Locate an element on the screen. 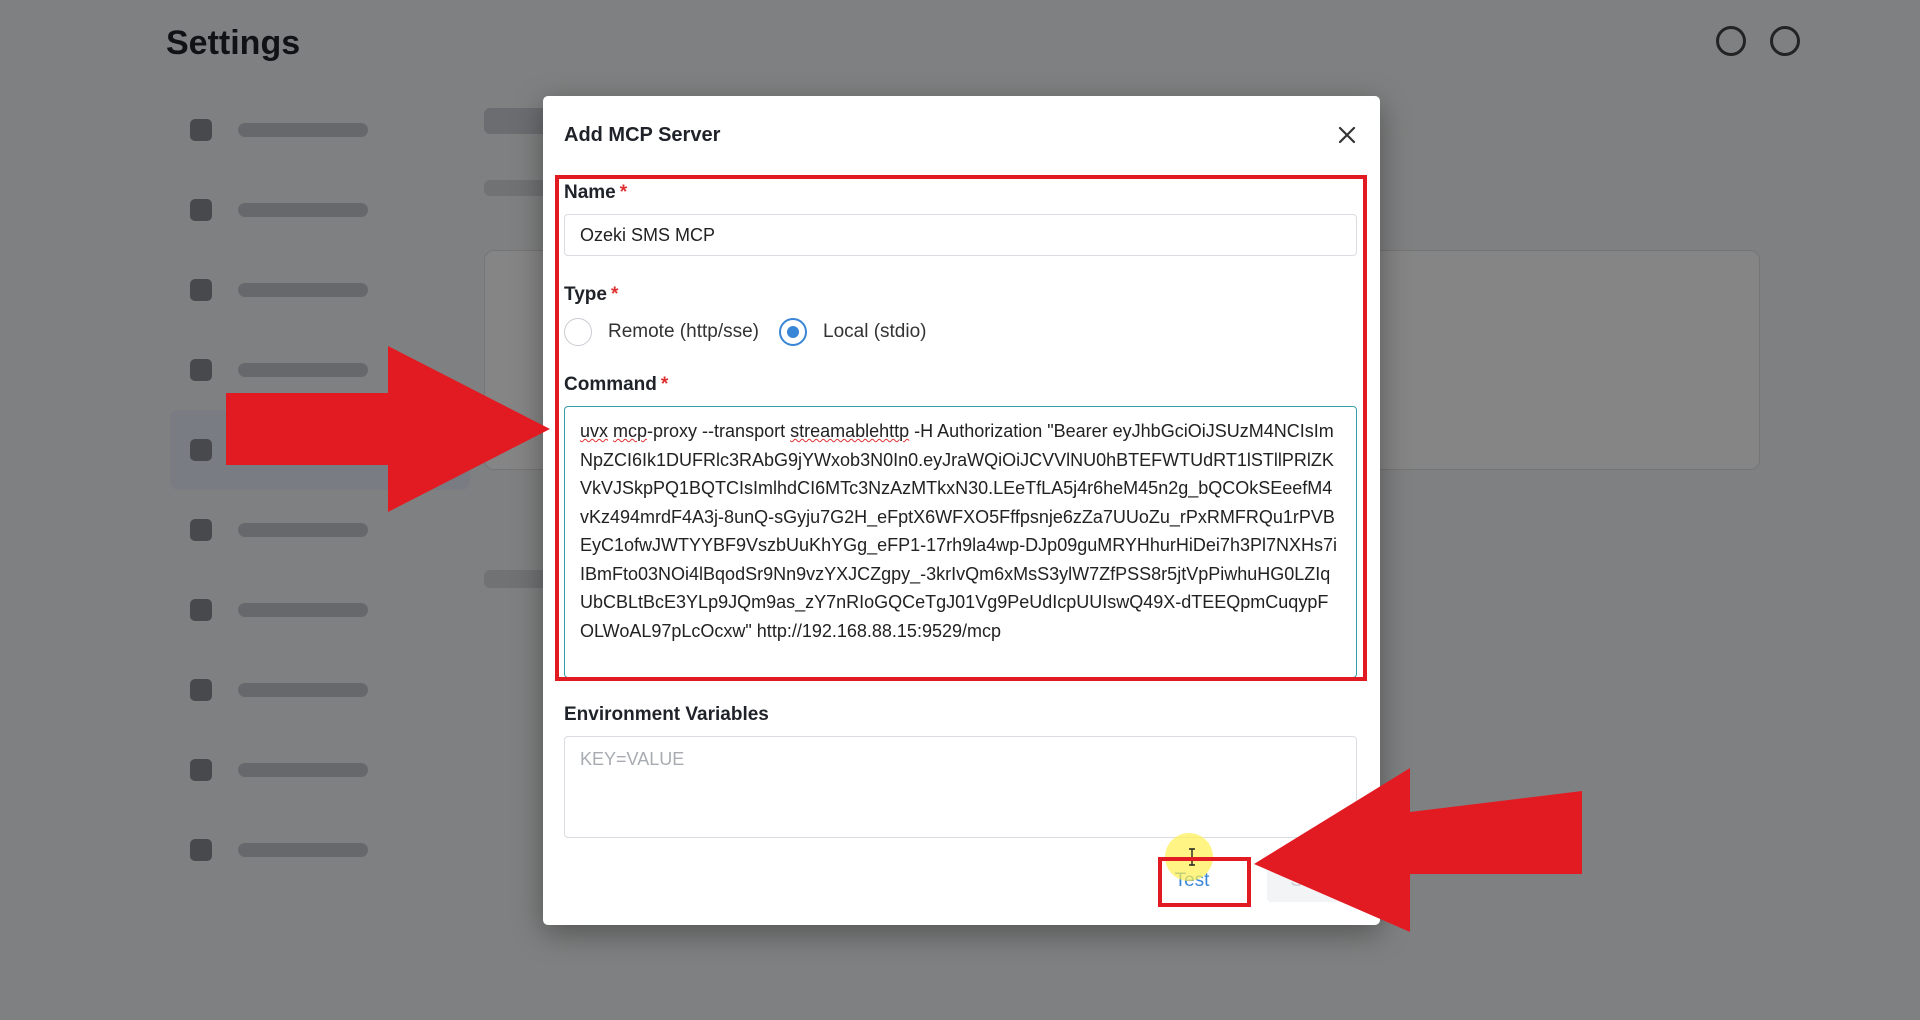 Image resolution: width=1920 pixels, height=1020 pixels. dialog-title: Add MCP Server is located at coordinates (642, 135).